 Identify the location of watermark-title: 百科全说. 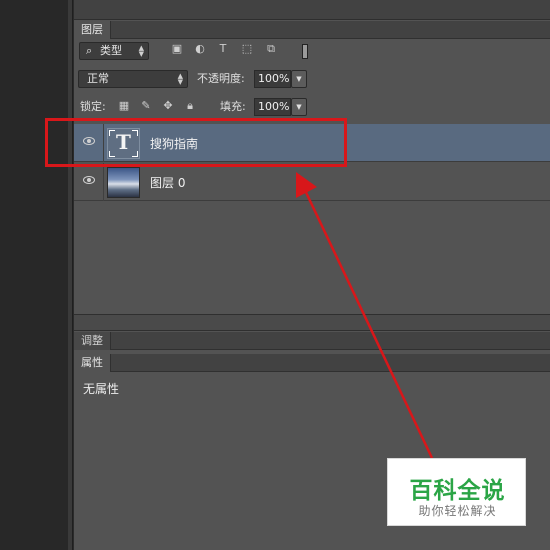
(457, 491).